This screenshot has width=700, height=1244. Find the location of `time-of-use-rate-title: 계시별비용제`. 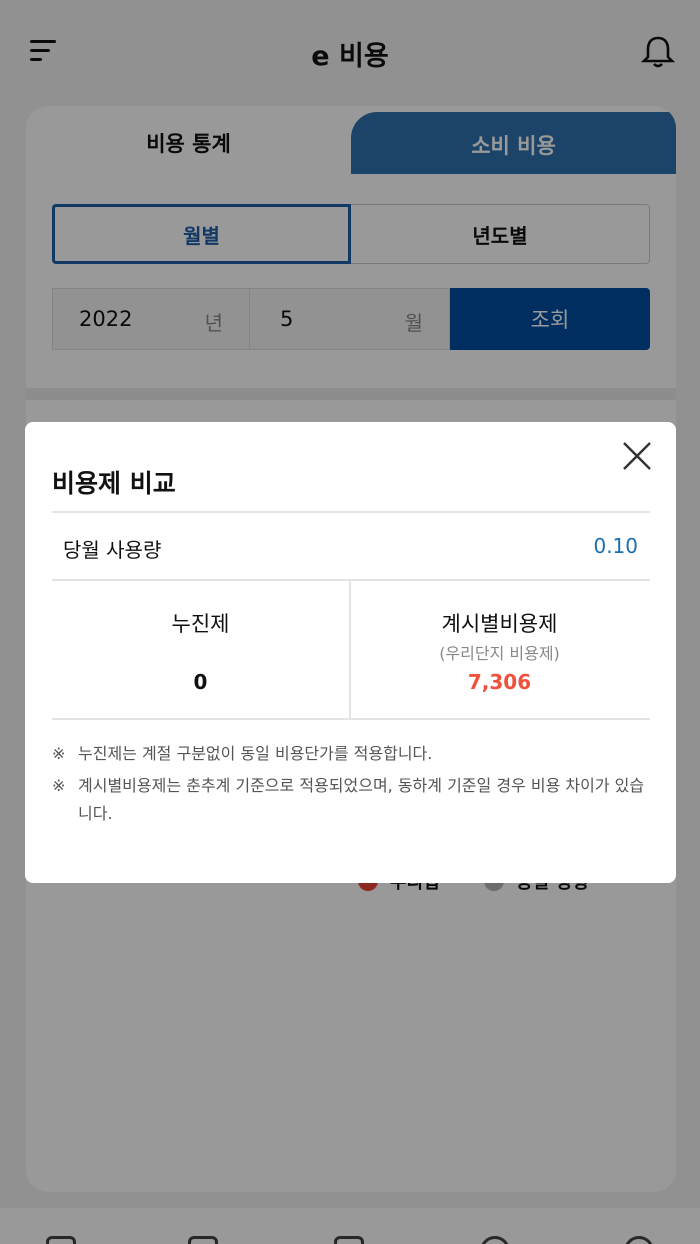

time-of-use-rate-title: 계시별비용제 is located at coordinates (499, 624).